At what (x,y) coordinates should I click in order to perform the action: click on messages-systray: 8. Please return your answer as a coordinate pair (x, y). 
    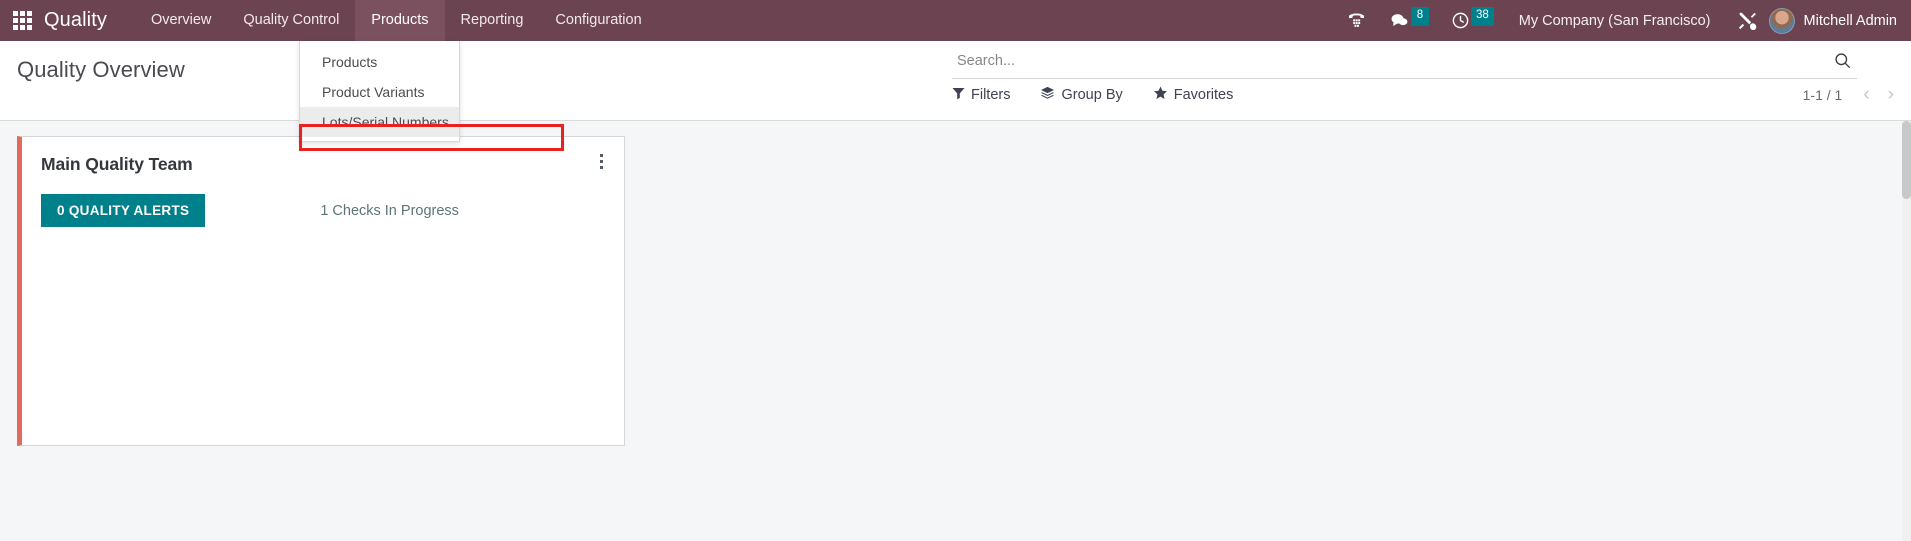
    Looking at the image, I should click on (1409, 20).